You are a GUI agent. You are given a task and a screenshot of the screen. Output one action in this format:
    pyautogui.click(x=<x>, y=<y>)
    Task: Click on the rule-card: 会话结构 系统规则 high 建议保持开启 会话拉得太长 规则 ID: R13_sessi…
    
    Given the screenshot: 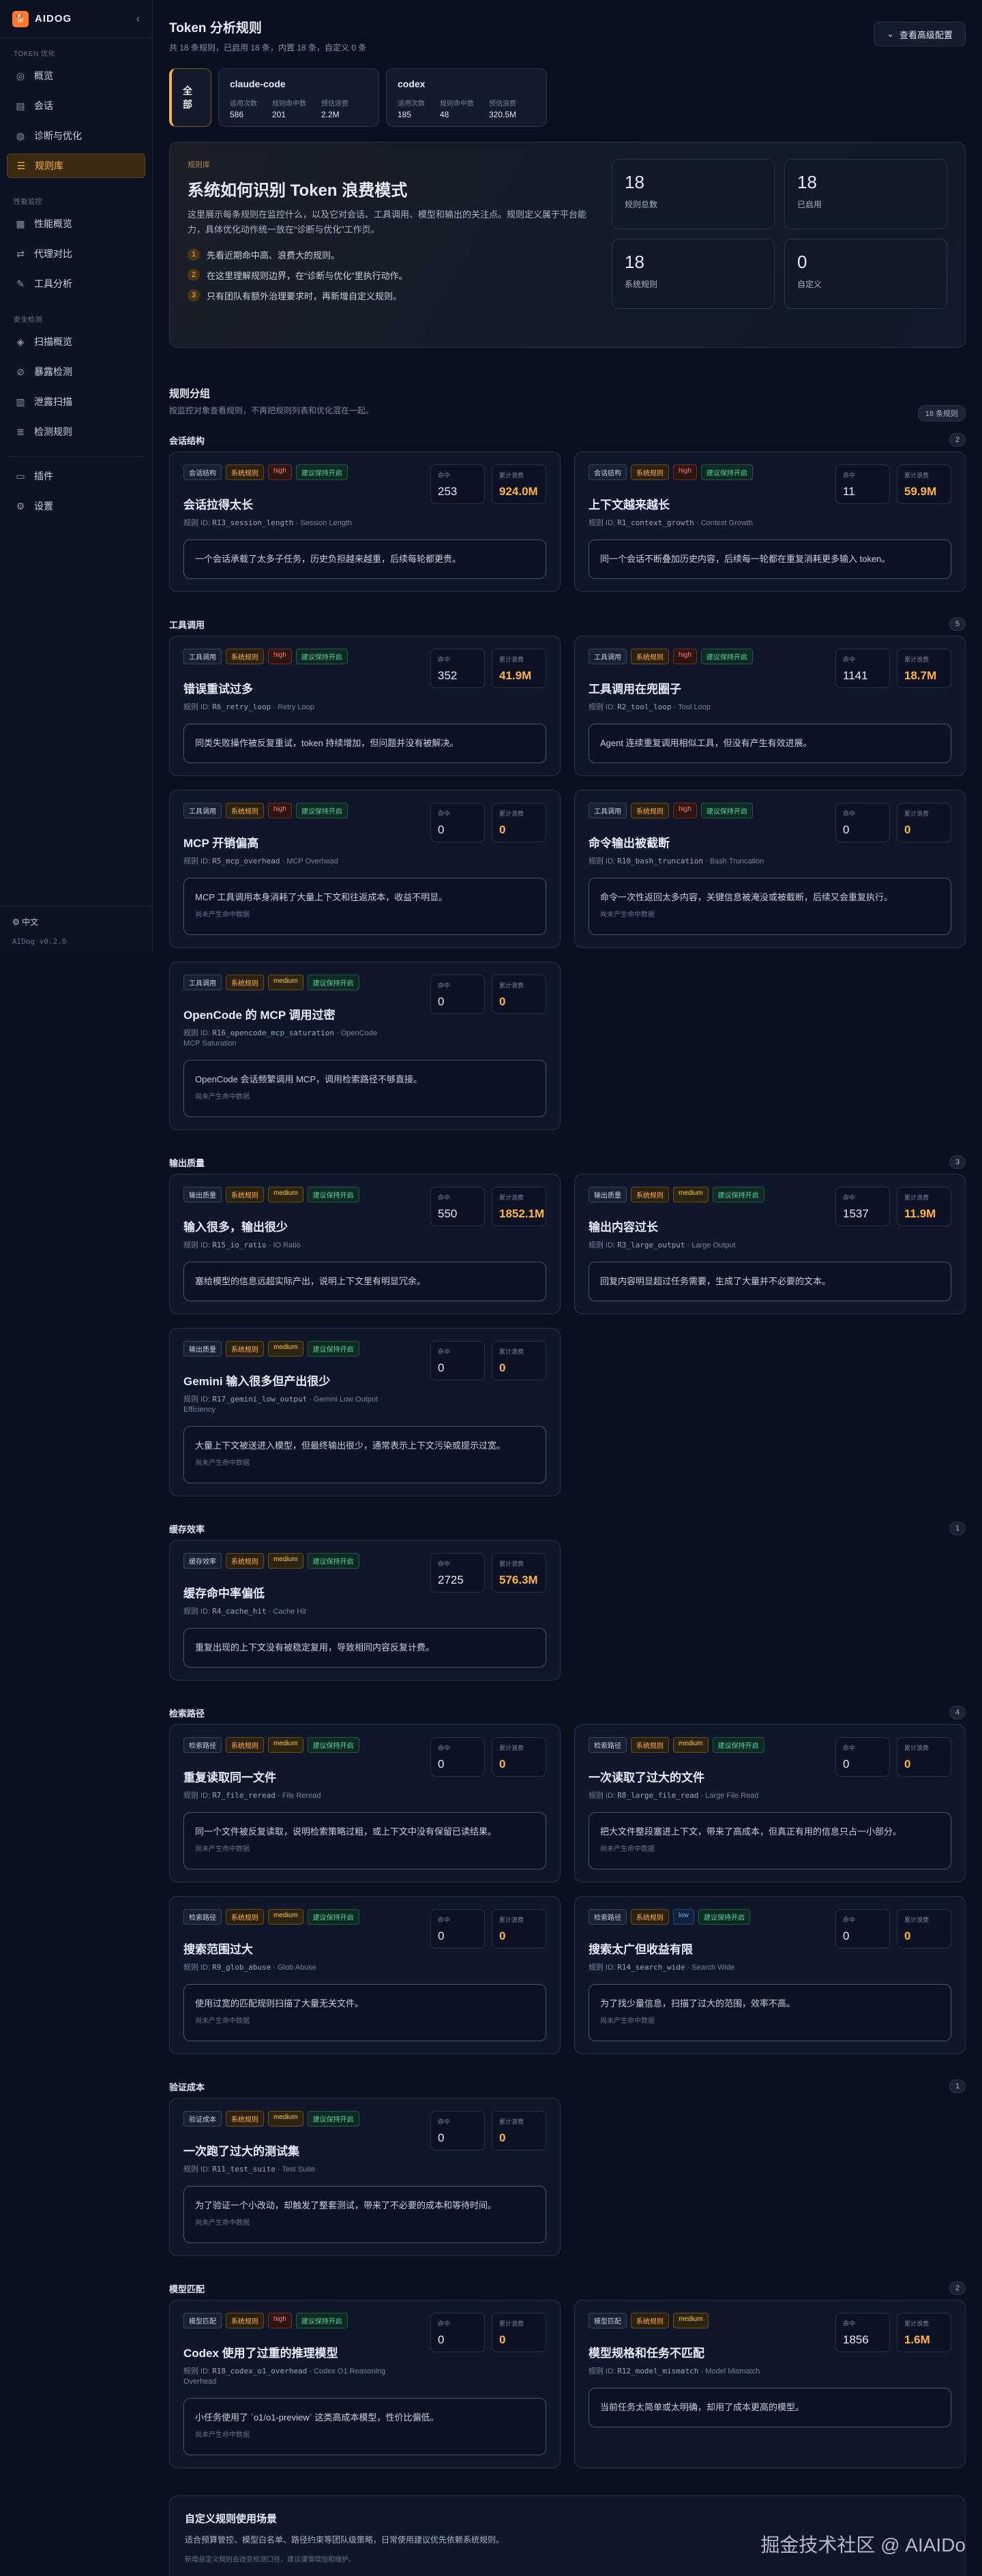 What is the action you would take?
    pyautogui.click(x=365, y=521)
    